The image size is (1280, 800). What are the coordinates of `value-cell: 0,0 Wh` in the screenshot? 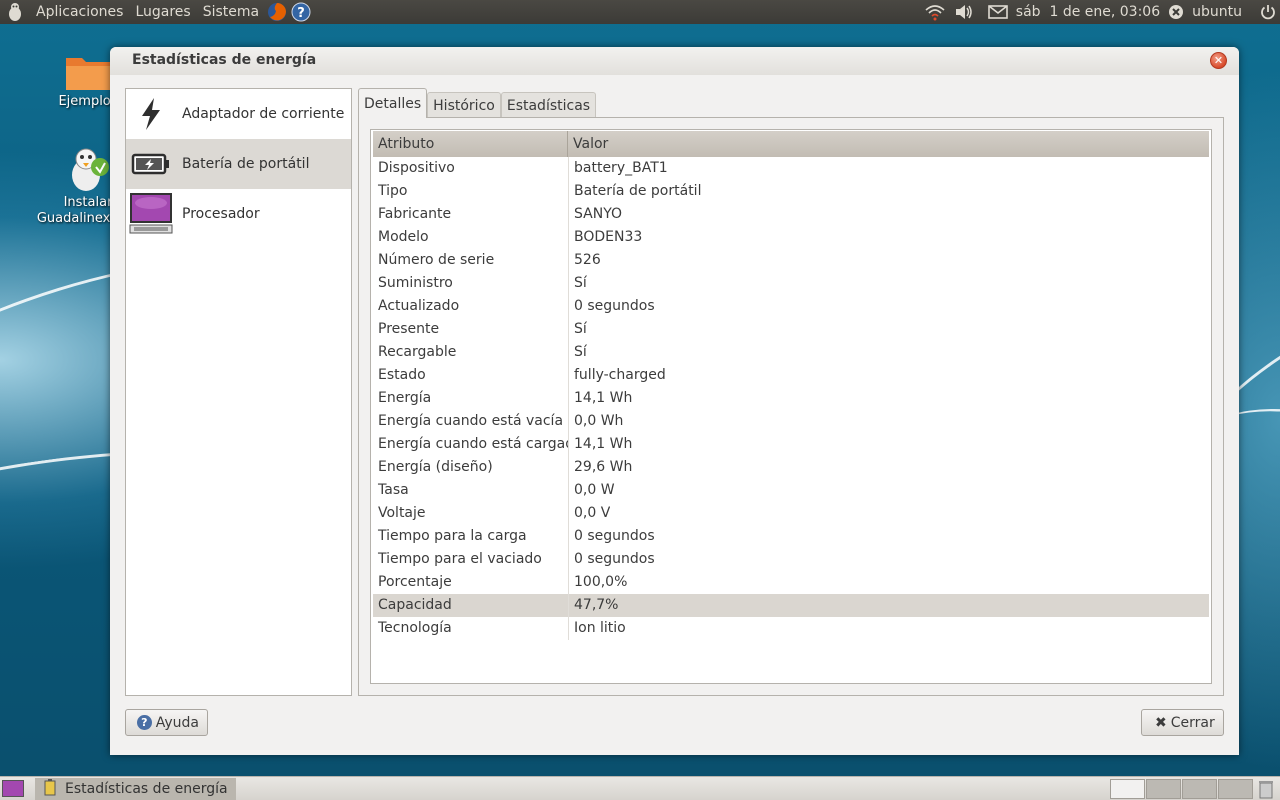 It's located at (599, 421).